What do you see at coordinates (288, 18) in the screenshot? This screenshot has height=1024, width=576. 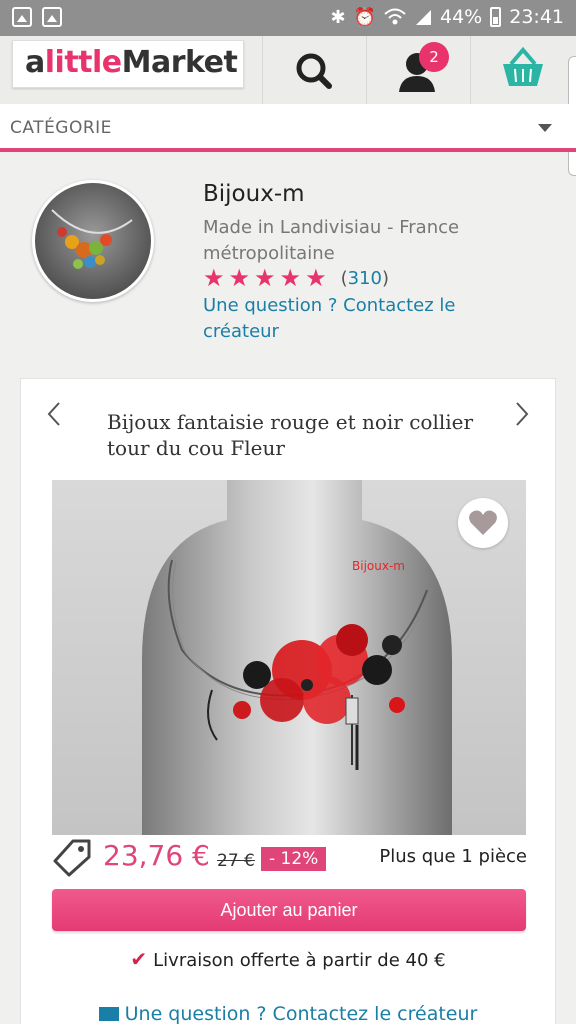 I see `status-bar: ✱ ⏰ 44% 23:41` at bounding box center [288, 18].